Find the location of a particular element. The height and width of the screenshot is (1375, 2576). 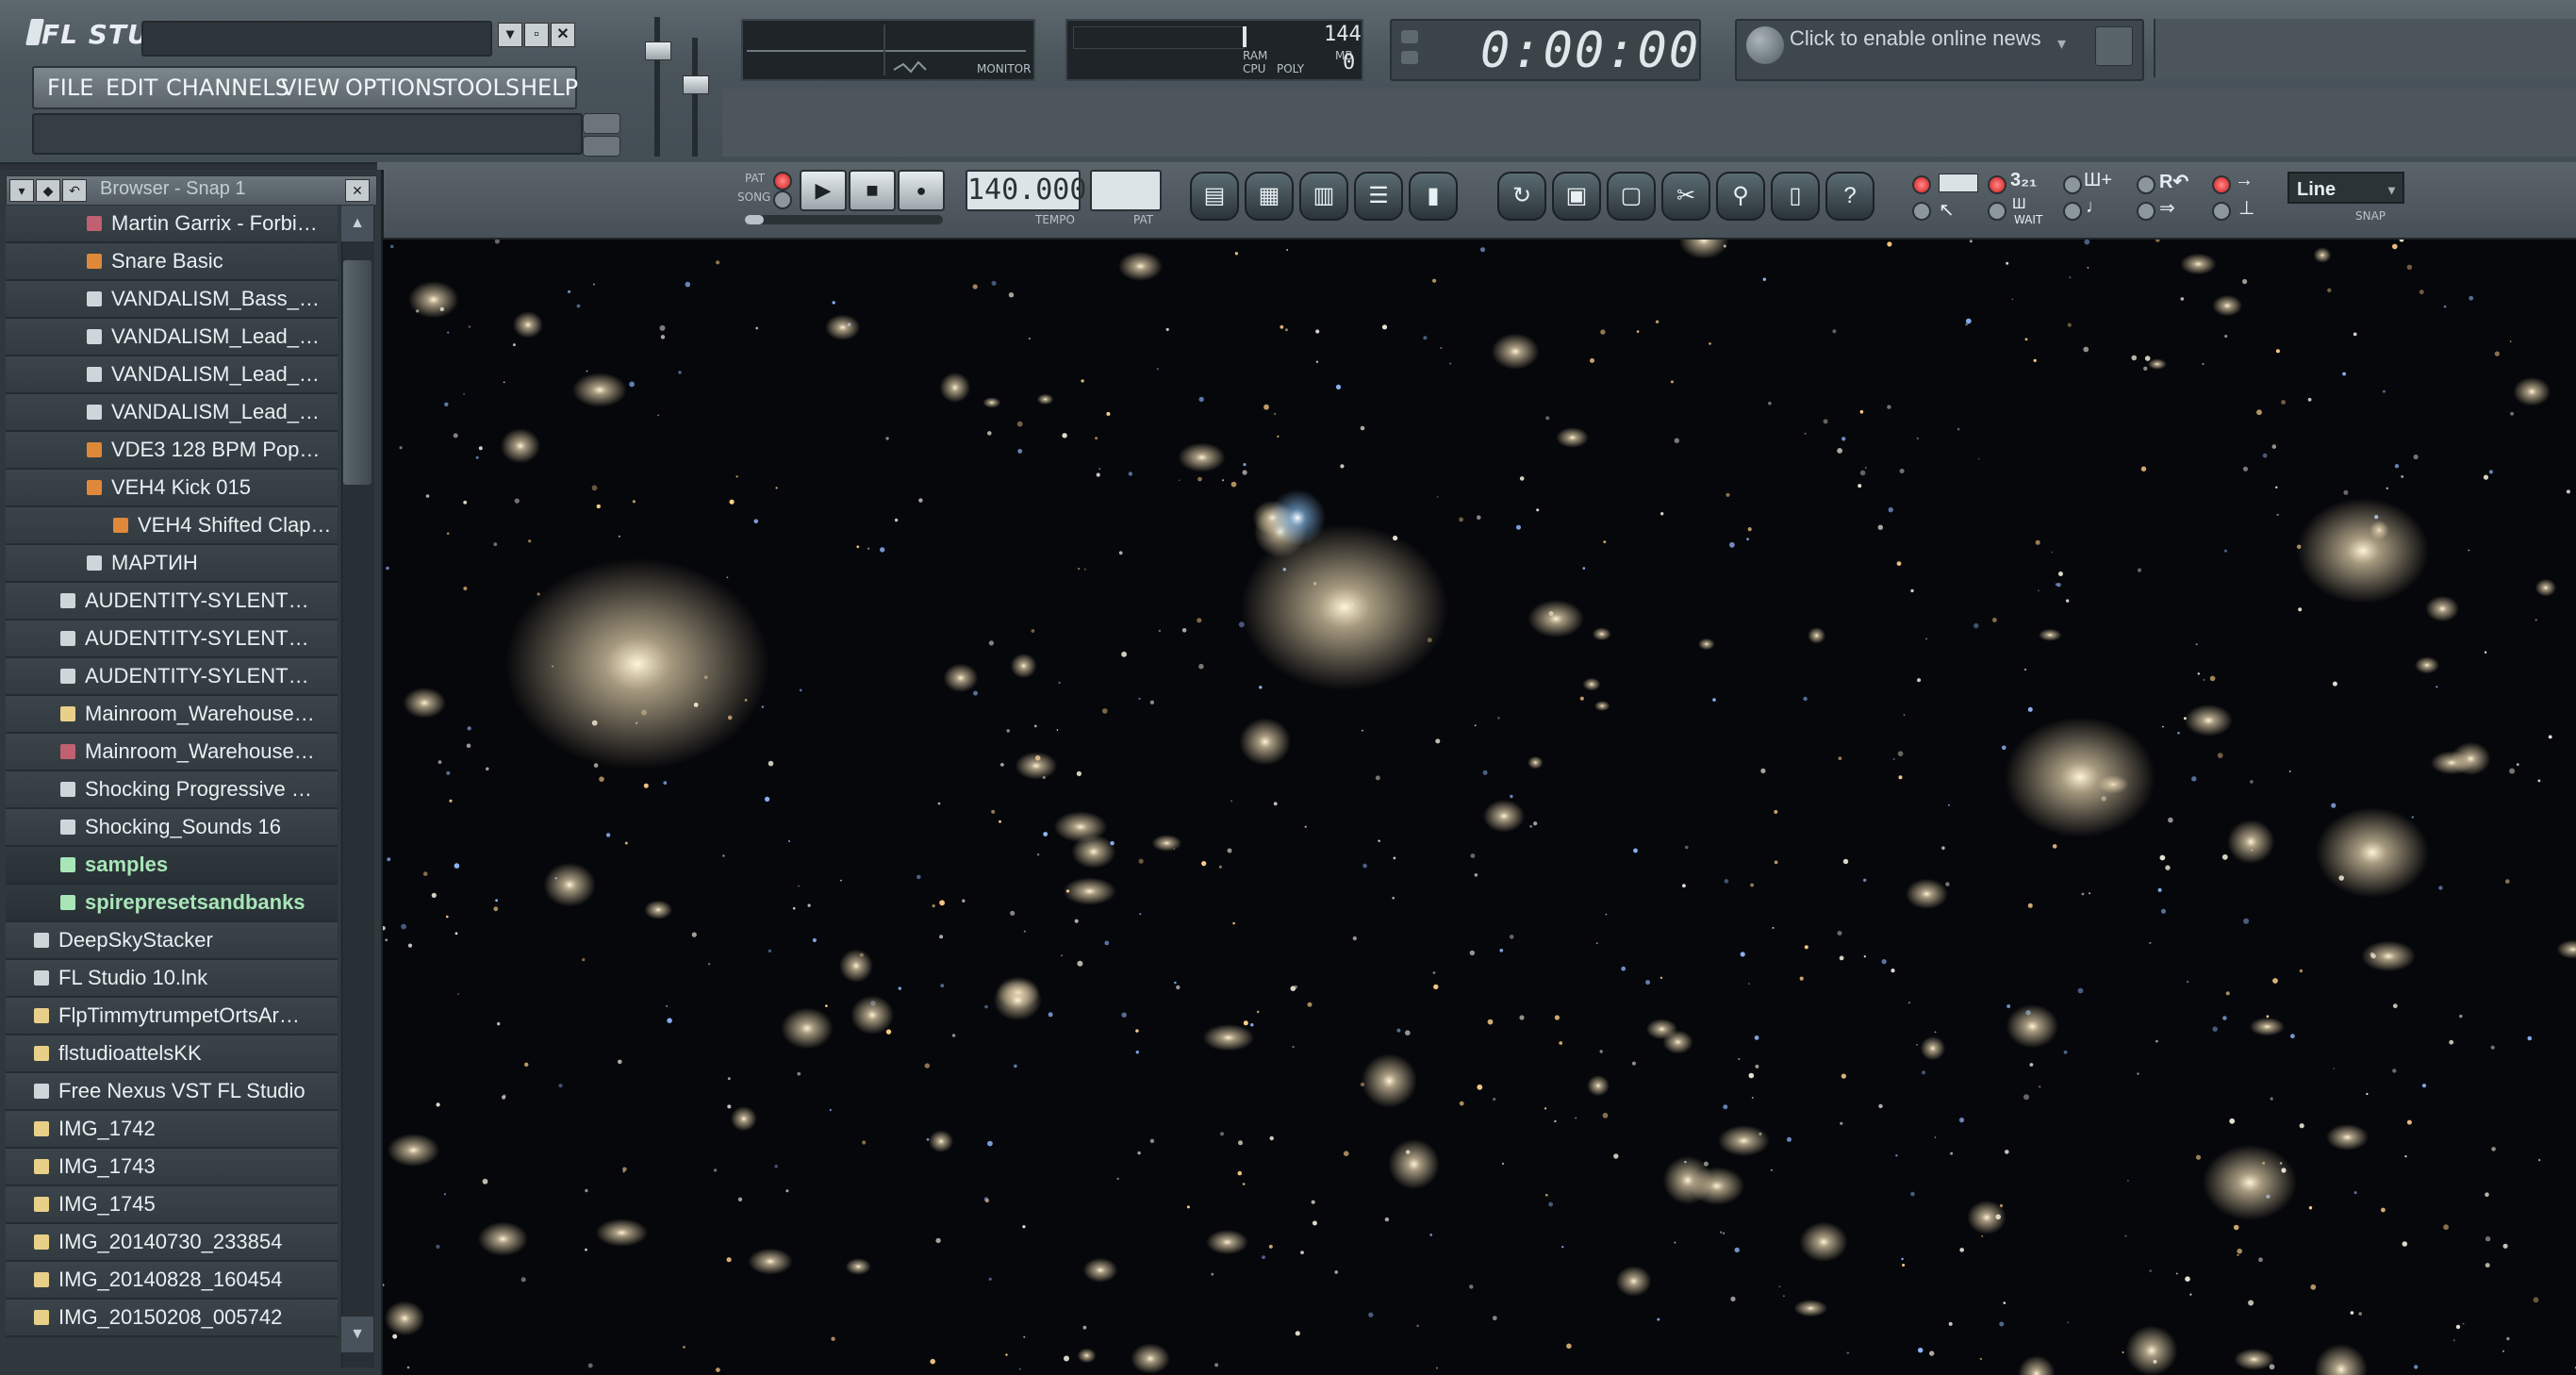

menu-channels: CHANNELS is located at coordinates (227, 88).